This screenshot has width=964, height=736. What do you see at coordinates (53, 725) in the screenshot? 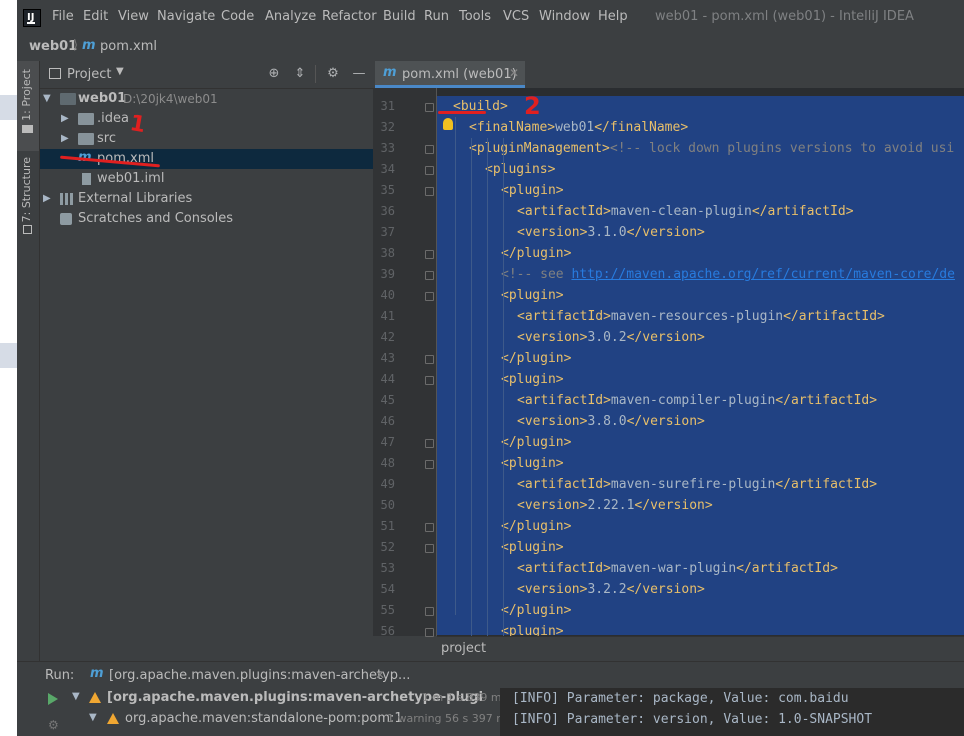
I see `settings-icon: ⚙` at bounding box center [53, 725].